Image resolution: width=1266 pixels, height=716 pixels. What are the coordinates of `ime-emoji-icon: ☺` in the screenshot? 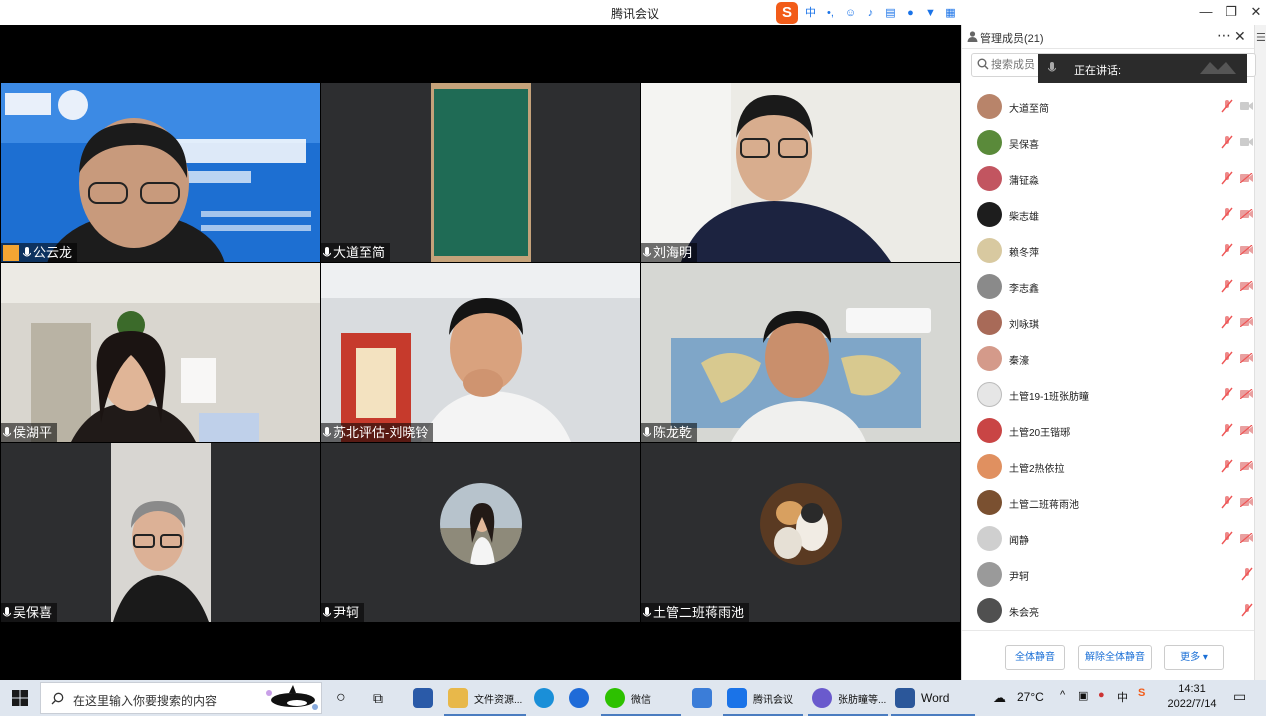 It's located at (850, 13).